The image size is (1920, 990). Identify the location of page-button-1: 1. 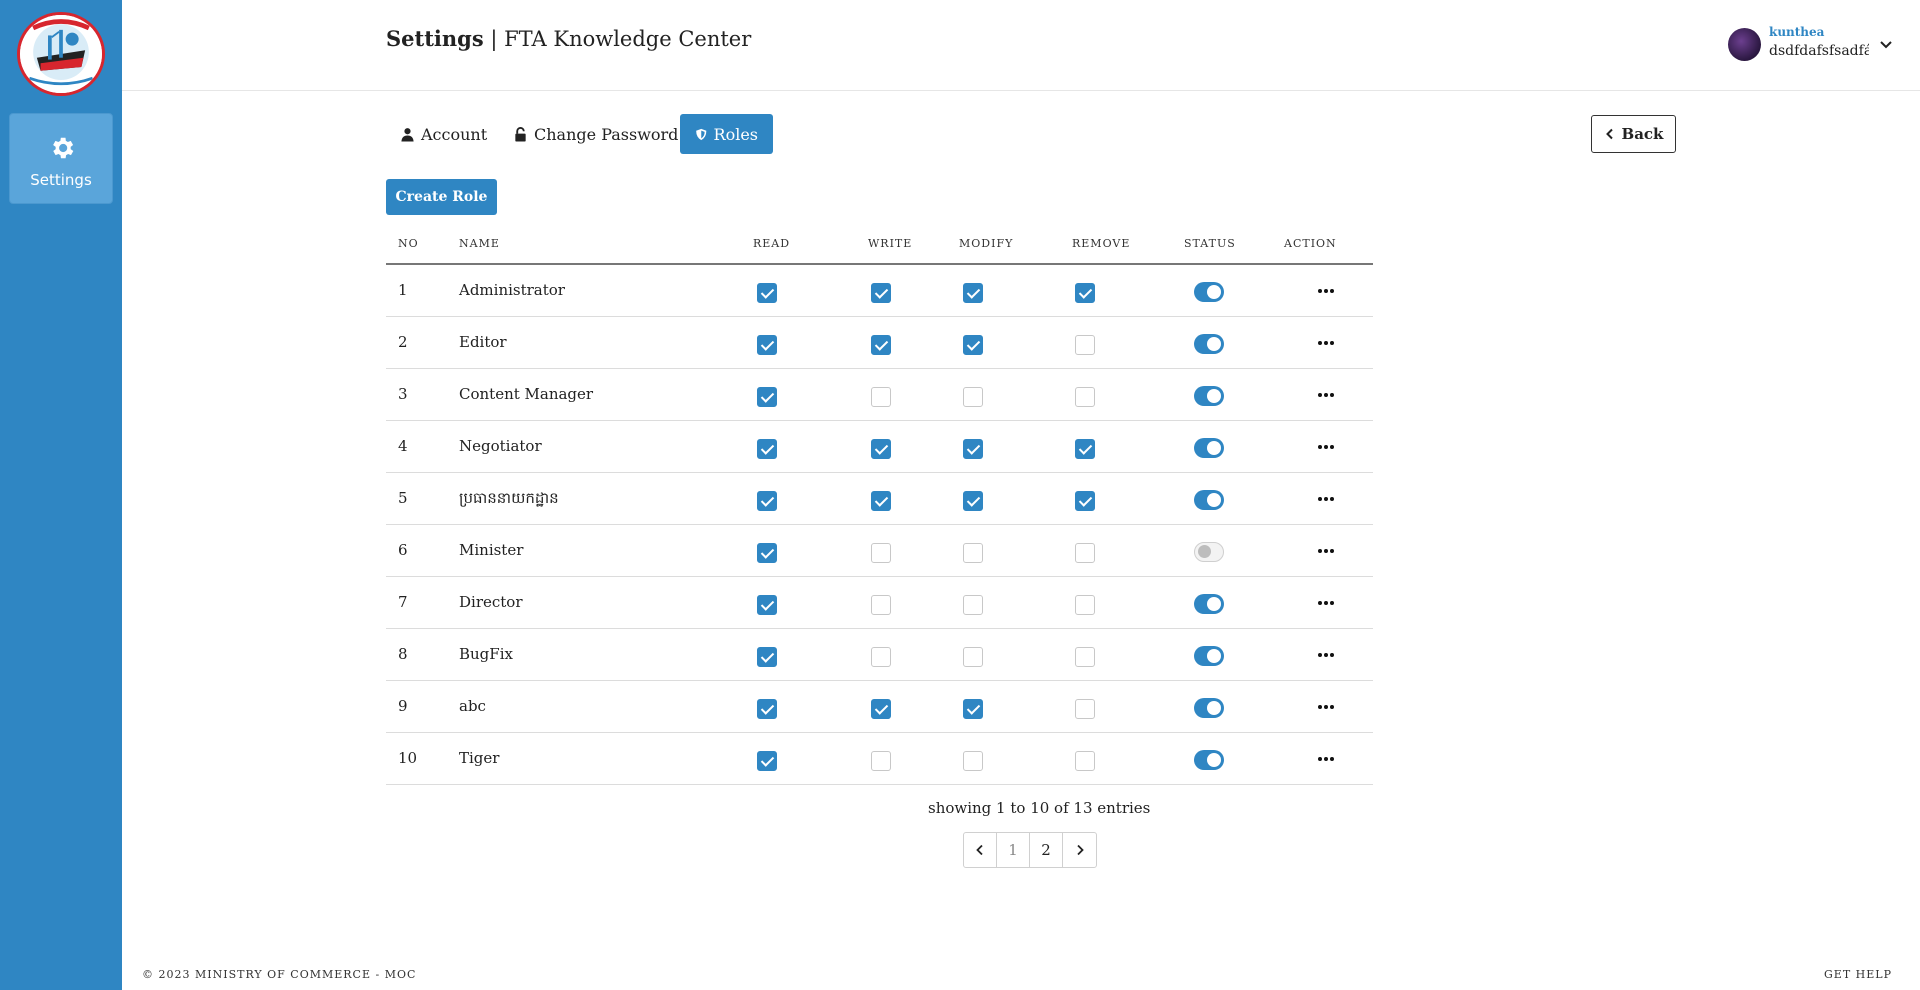
(1013, 850).